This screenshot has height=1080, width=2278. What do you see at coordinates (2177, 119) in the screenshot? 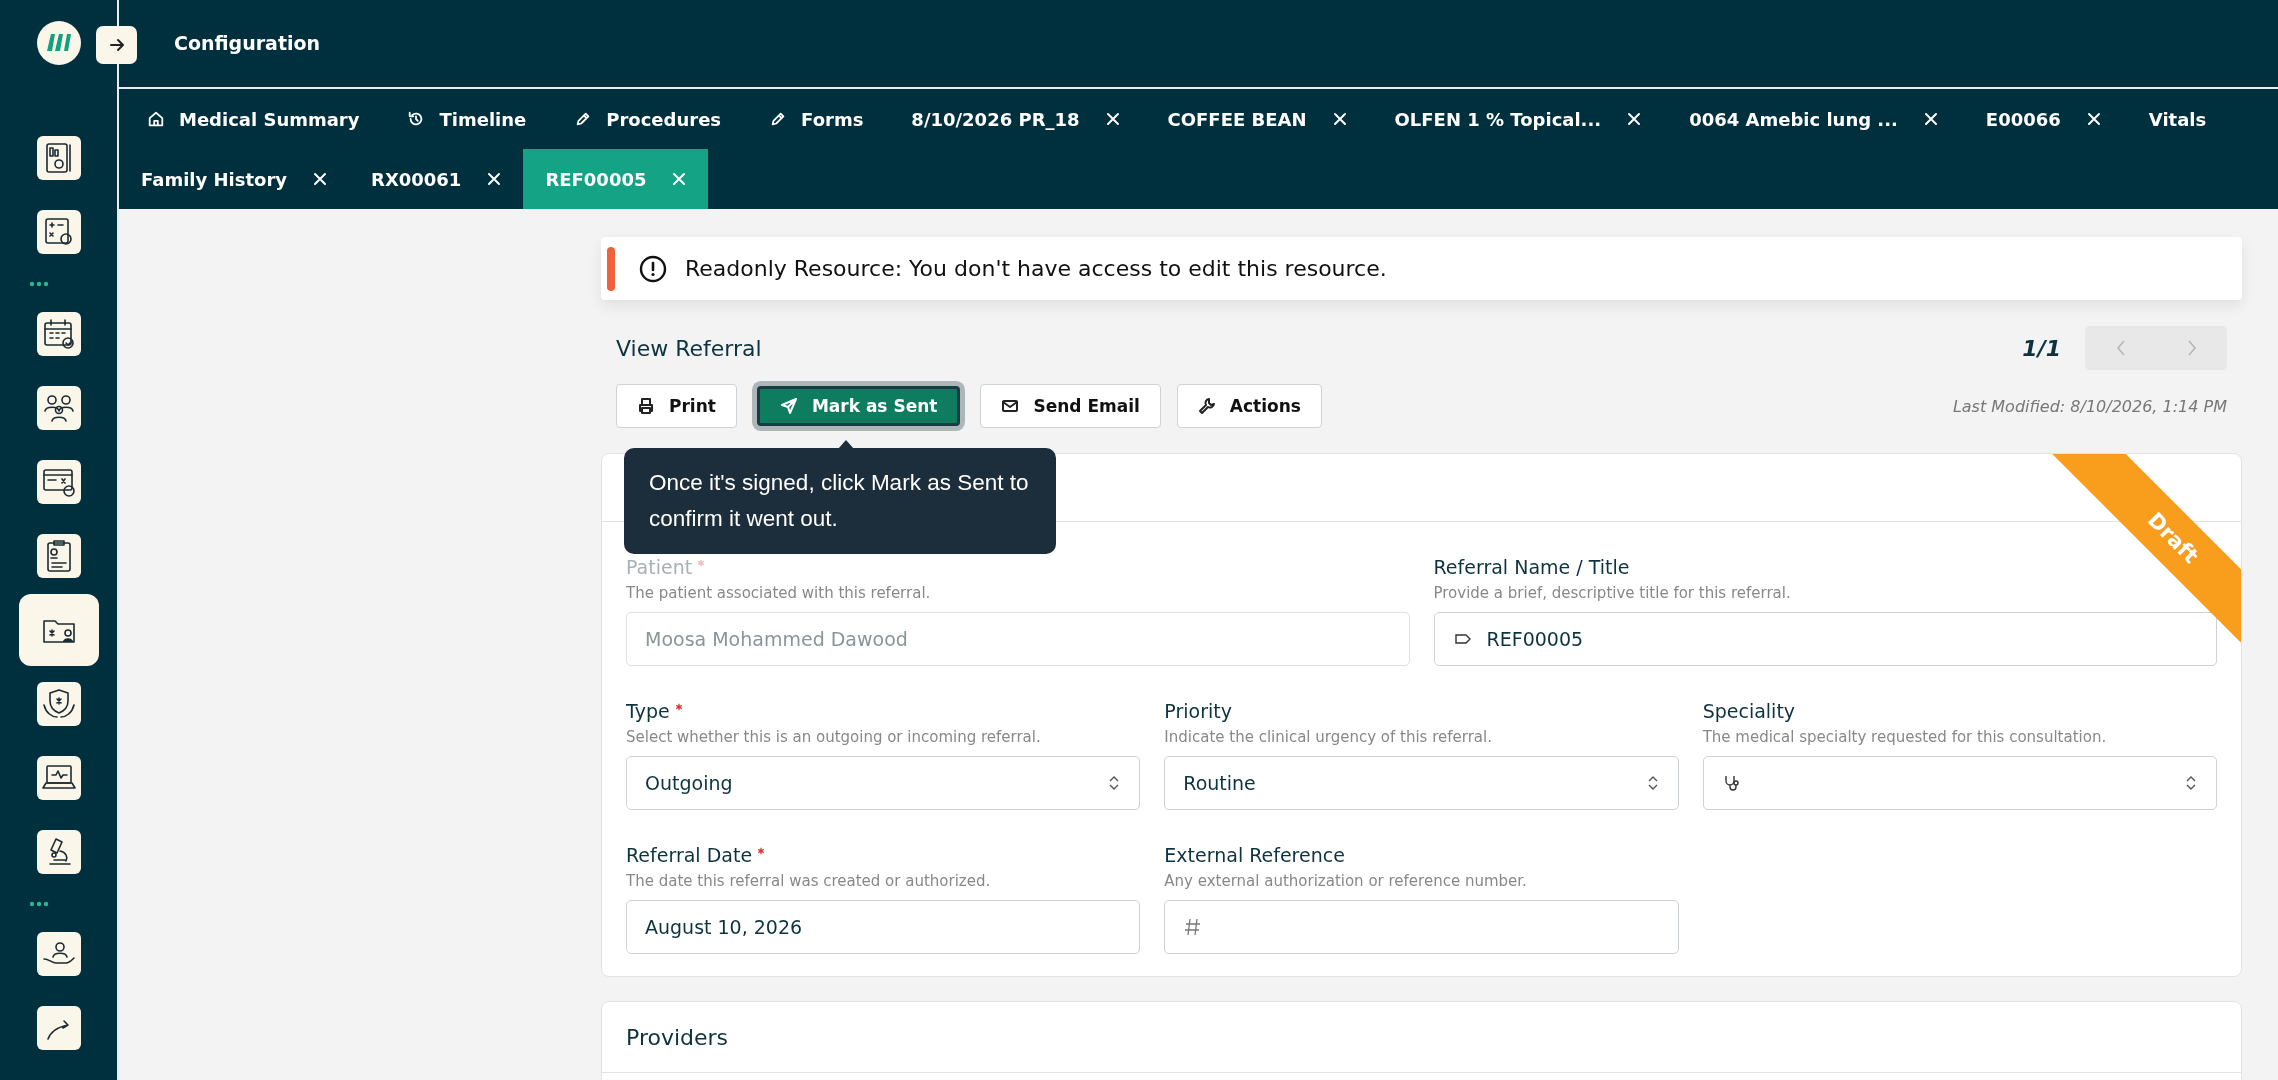
I see `tab: Vitals` at bounding box center [2177, 119].